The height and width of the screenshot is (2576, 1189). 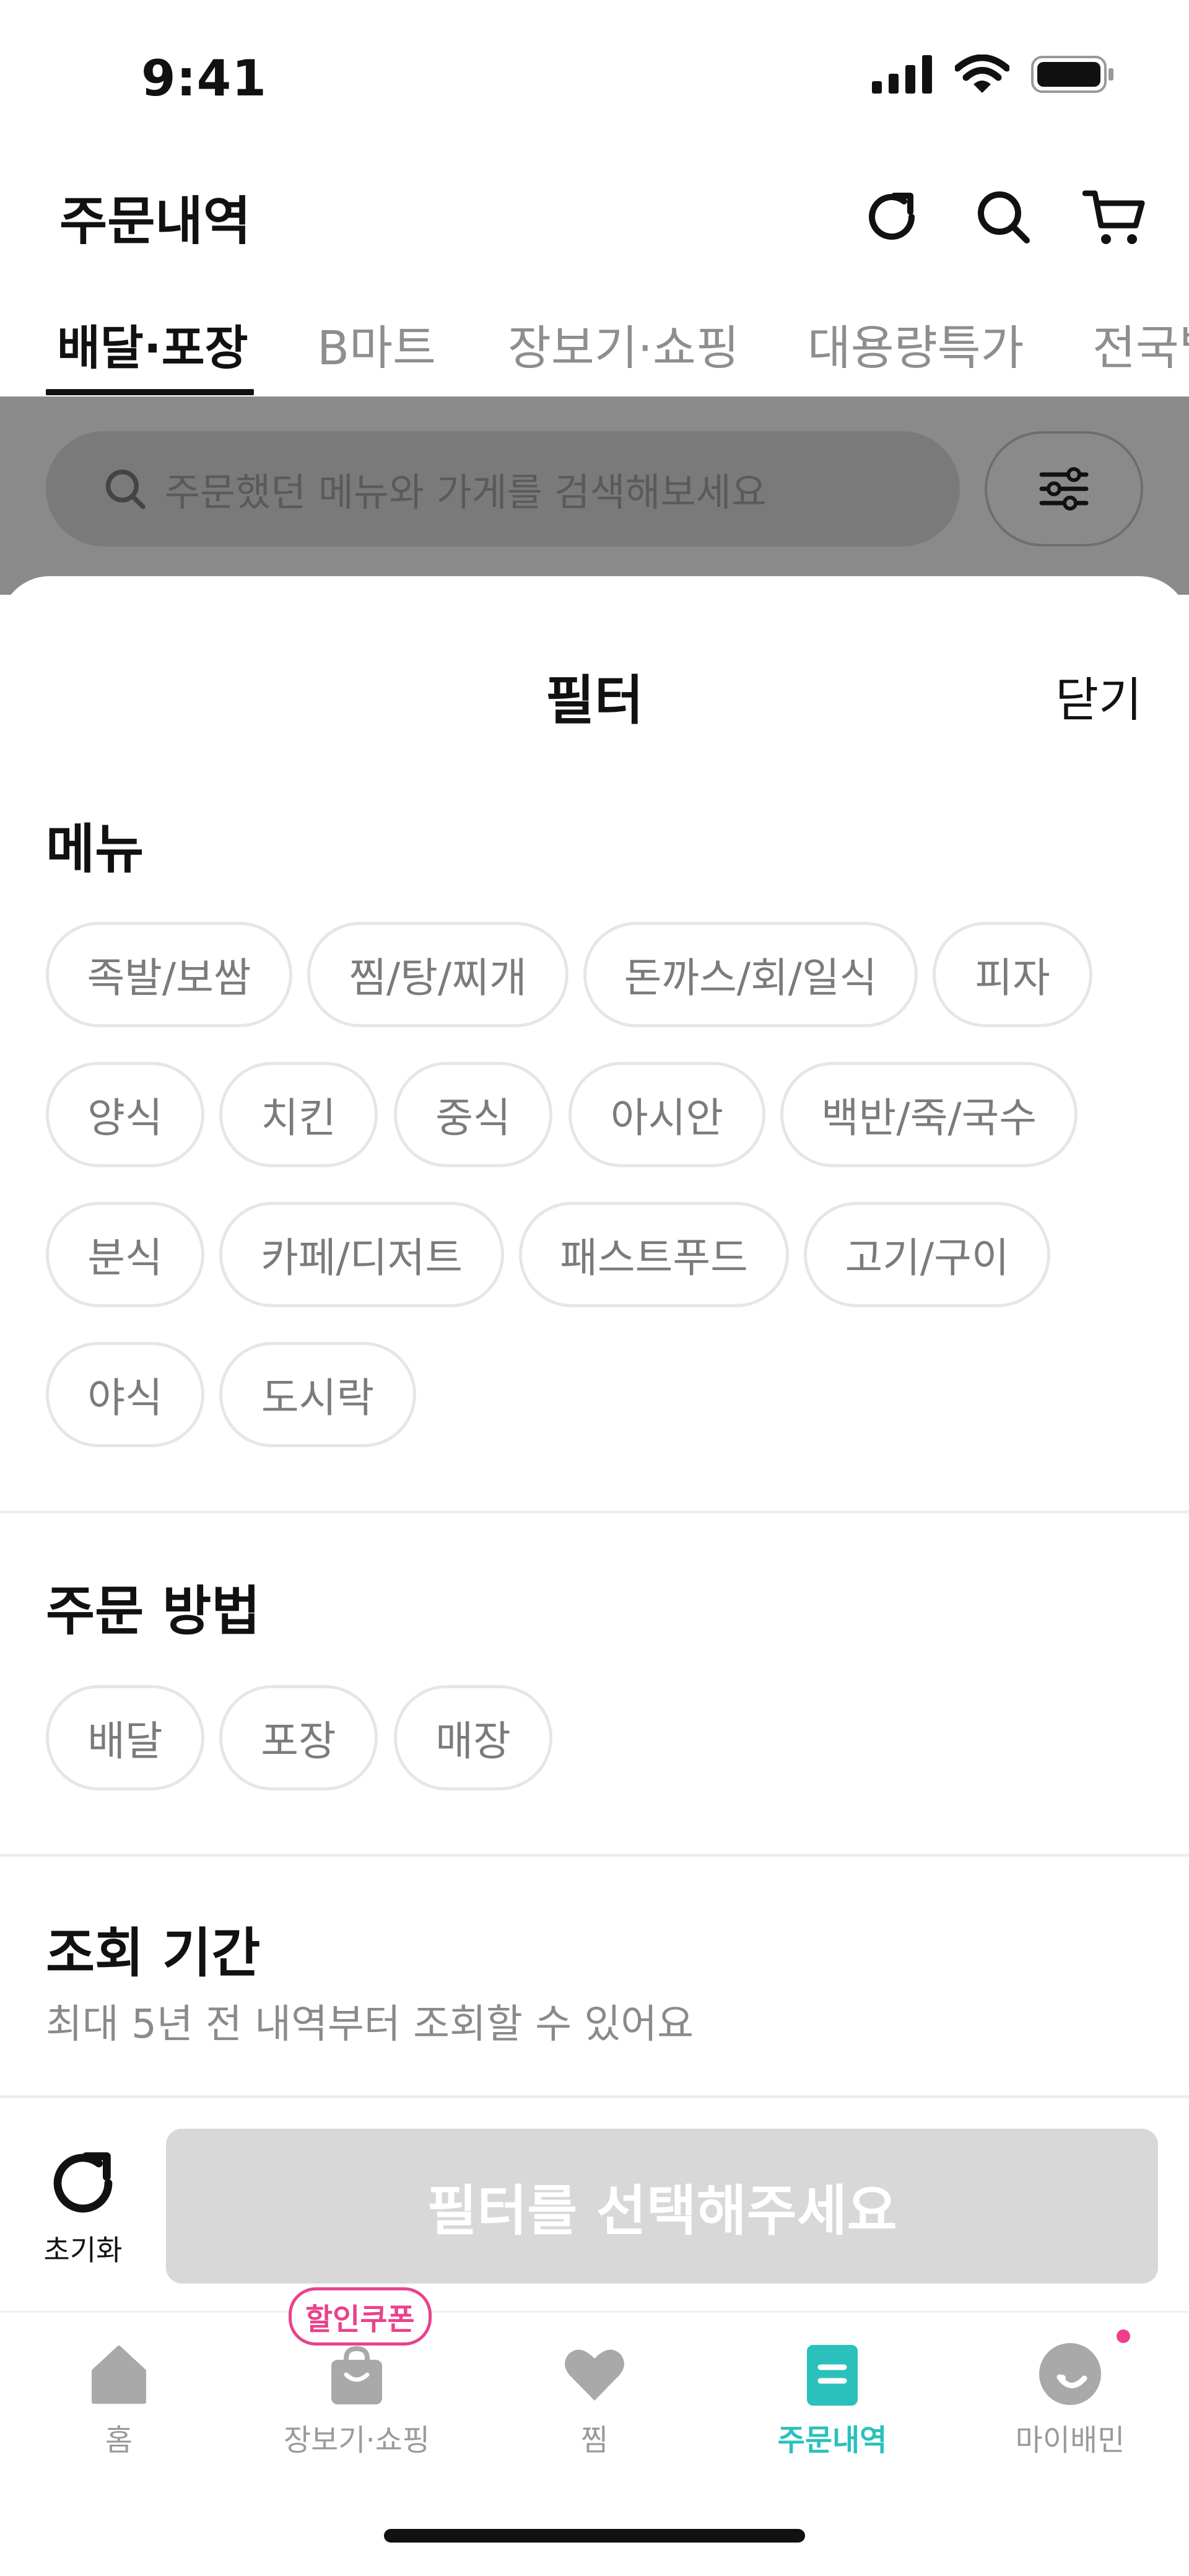 What do you see at coordinates (298, 1114) in the screenshot?
I see `menu-chip: 치킨` at bounding box center [298, 1114].